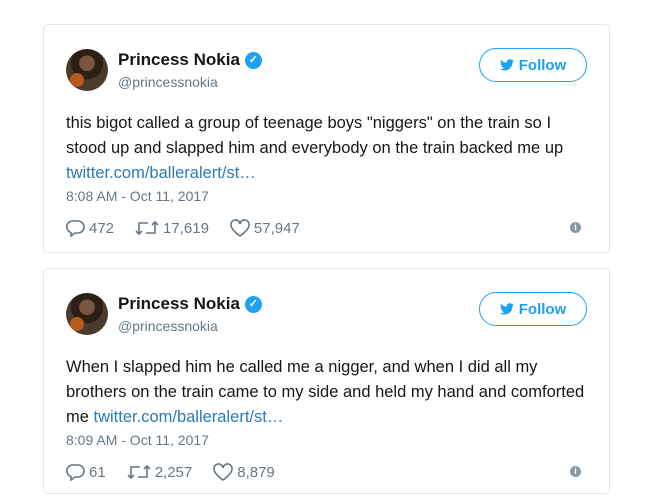  What do you see at coordinates (173, 472) in the screenshot?
I see `retweet-count: 2,257` at bounding box center [173, 472].